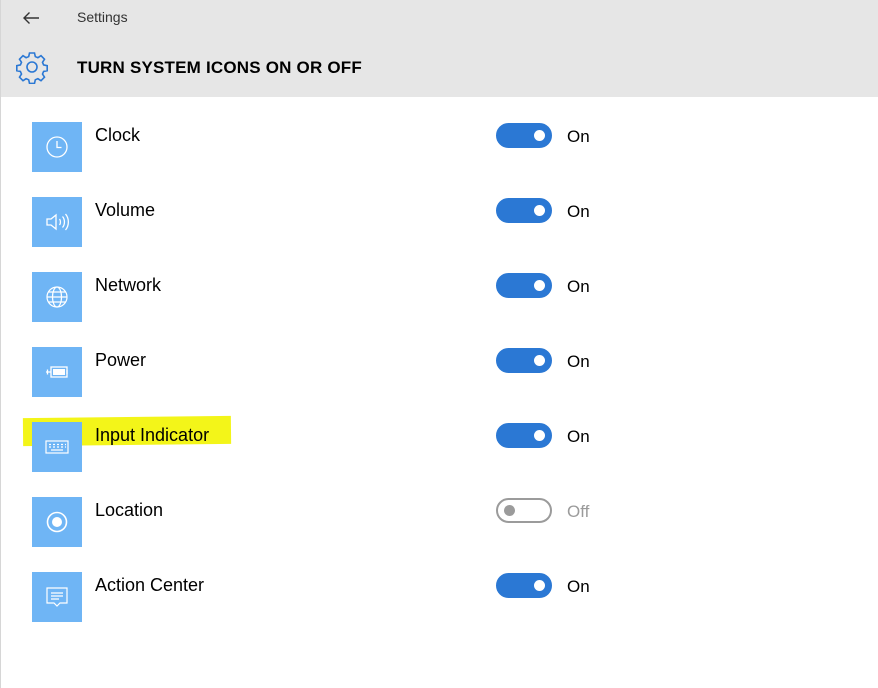 This screenshot has width=878, height=688. What do you see at coordinates (578, 136) in the screenshot?
I see `clock-state: On` at bounding box center [578, 136].